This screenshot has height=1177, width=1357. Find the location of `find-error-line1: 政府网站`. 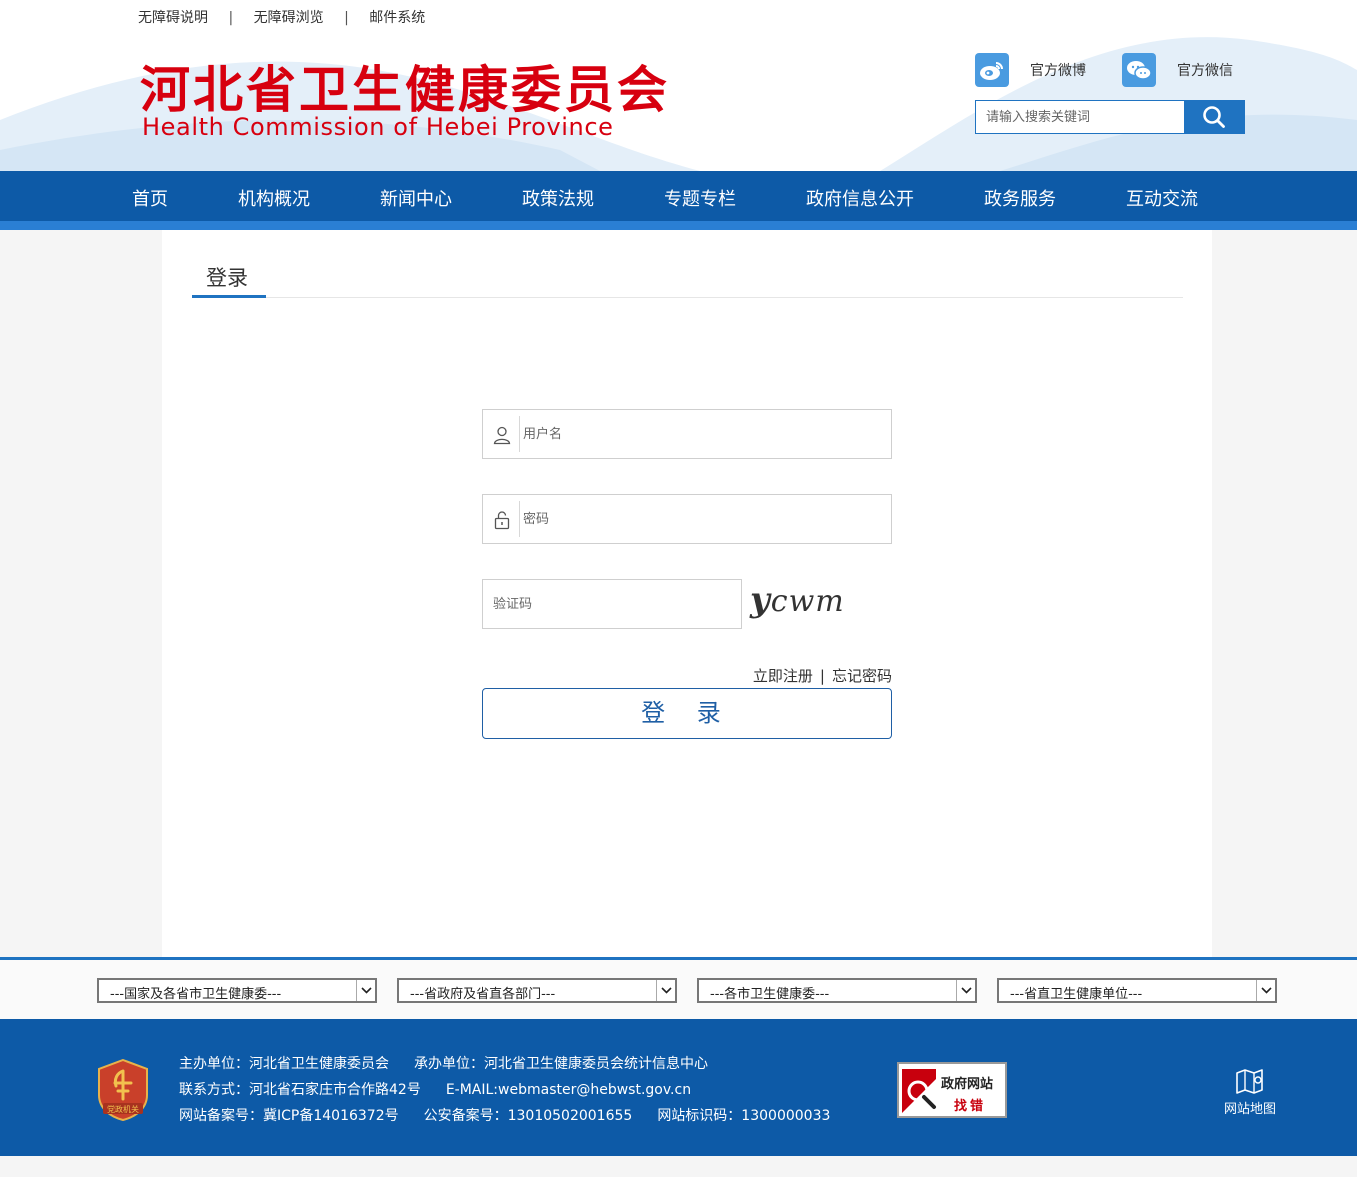

find-error-line1: 政府网站 is located at coordinates (967, 1084).